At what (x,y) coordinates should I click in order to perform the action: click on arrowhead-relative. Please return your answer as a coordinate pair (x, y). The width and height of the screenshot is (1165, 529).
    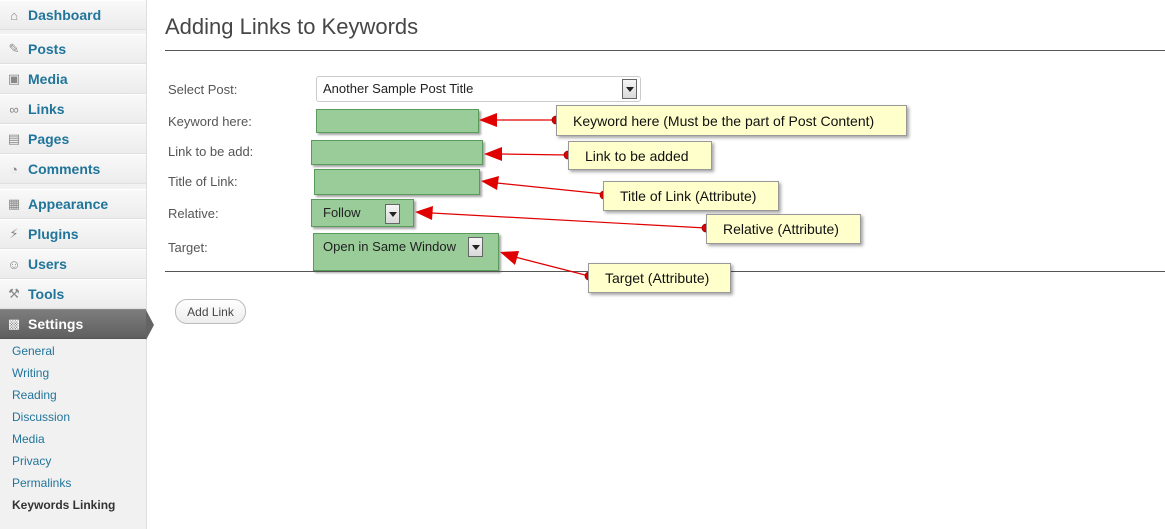
    Looking at the image, I should click on (424, 213).